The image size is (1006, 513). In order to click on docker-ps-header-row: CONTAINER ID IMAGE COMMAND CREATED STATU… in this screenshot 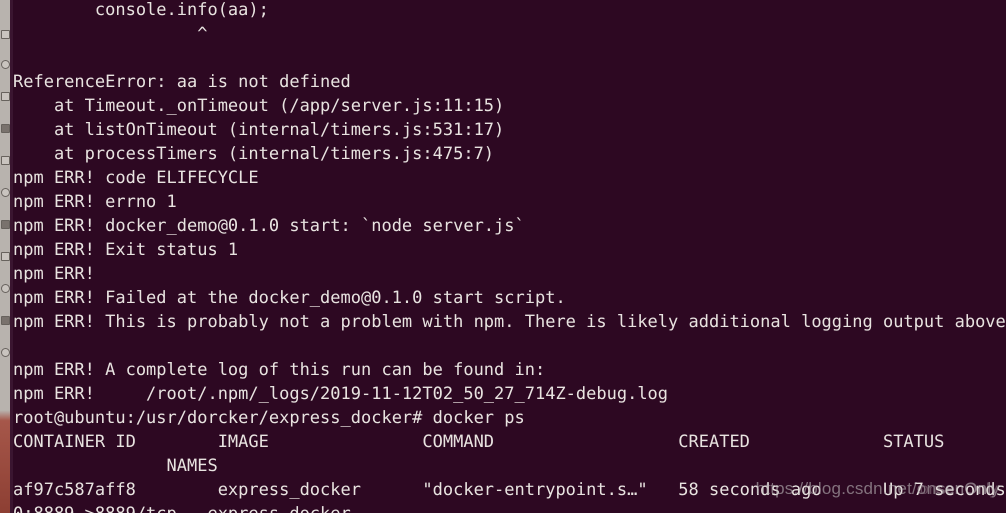, I will do `click(479, 442)`.